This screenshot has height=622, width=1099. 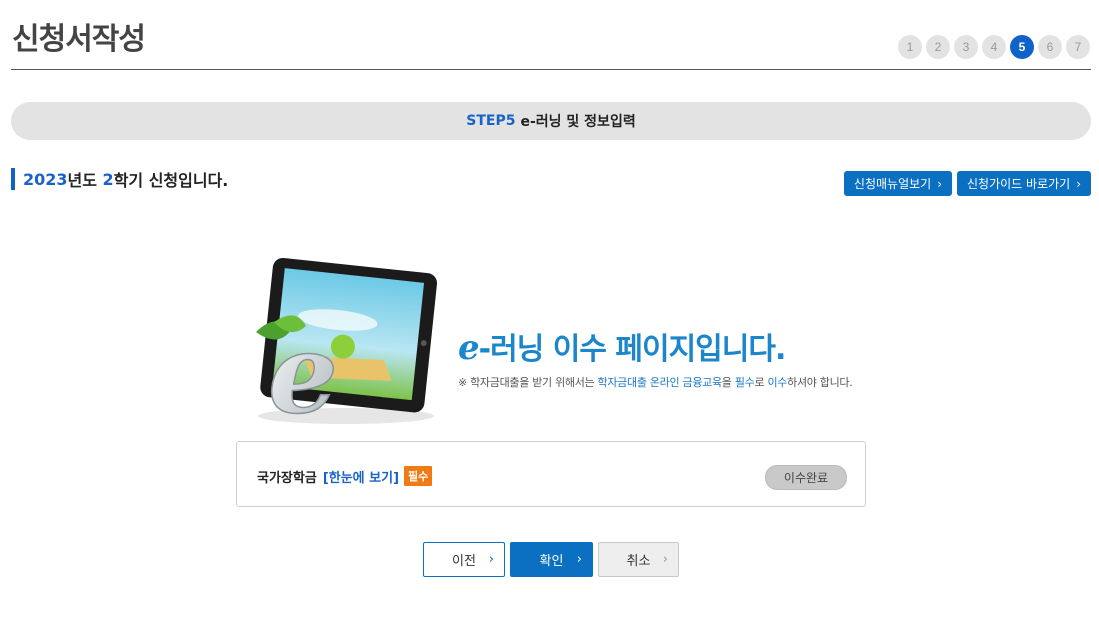 I want to click on note-highlight: 이수, so click(x=777, y=382).